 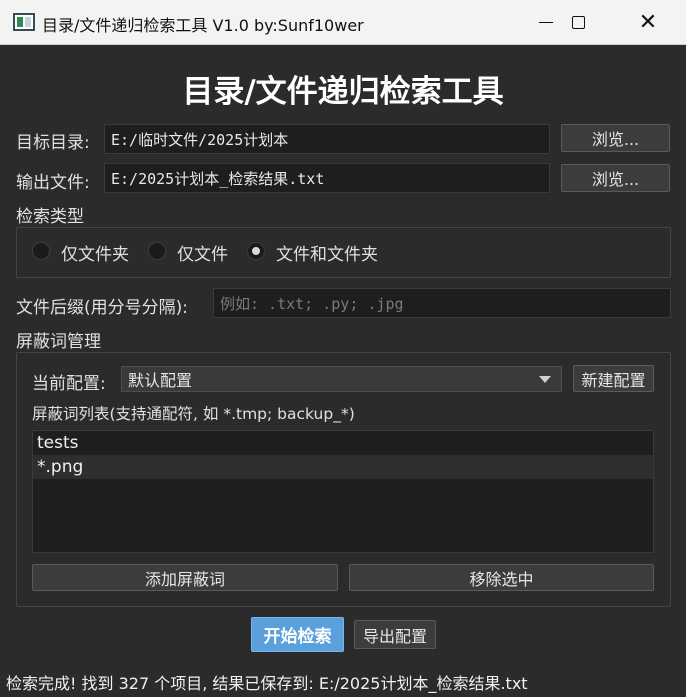 I want to click on list-item: tests, so click(x=343, y=443).